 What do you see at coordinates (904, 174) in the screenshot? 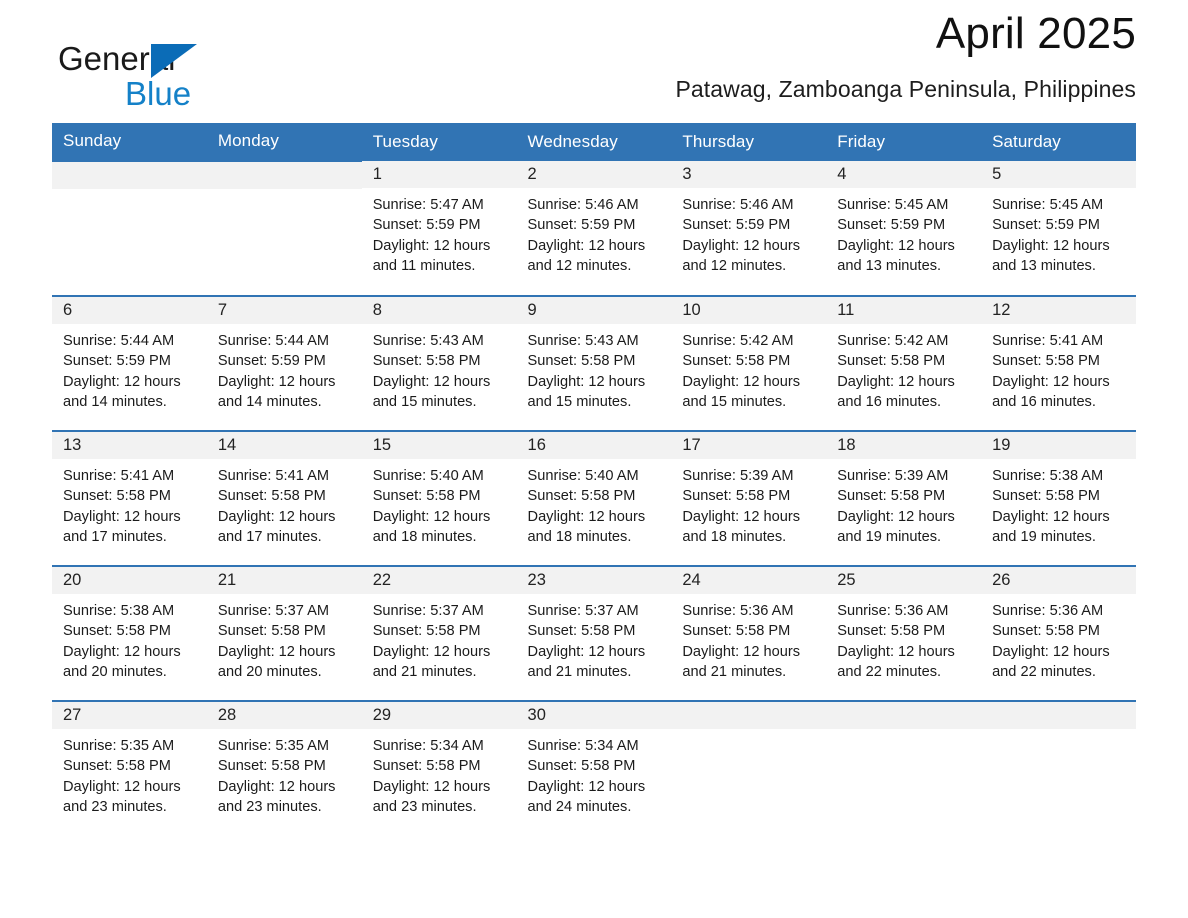
I see `day-number: 4` at bounding box center [904, 174].